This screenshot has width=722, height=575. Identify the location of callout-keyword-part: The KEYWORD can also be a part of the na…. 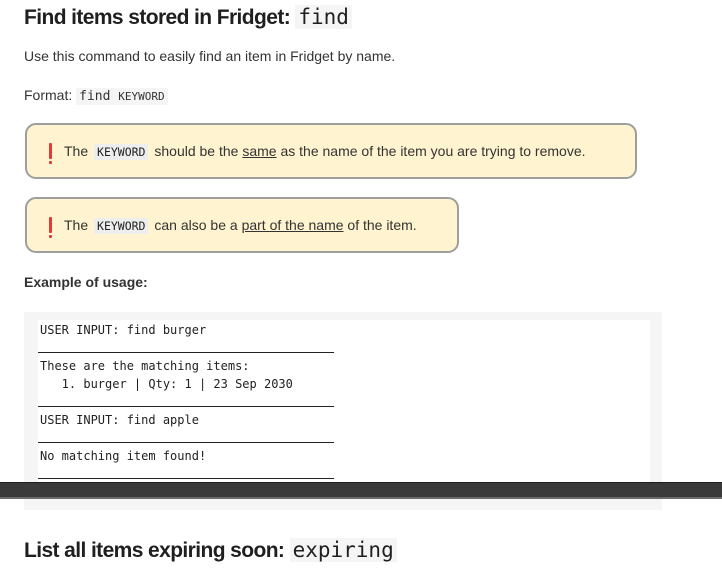
(242, 225).